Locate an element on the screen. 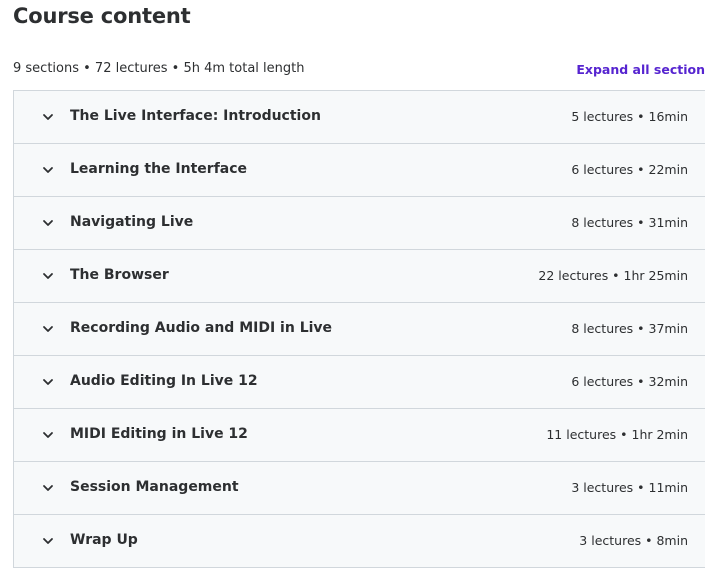 The image size is (705, 568). section-title: Wrap Up is located at coordinates (104, 540).